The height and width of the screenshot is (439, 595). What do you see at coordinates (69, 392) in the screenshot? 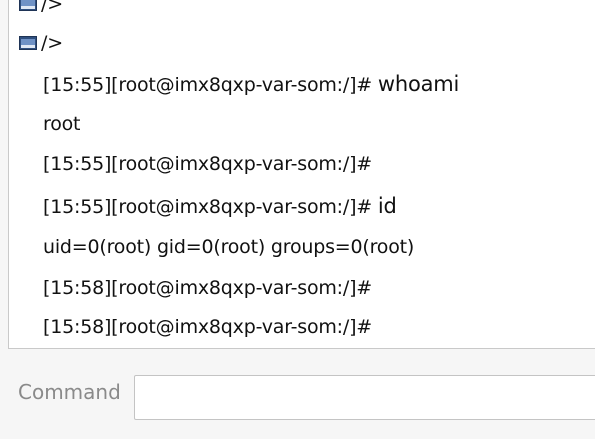
I see `command-label: Command` at bounding box center [69, 392].